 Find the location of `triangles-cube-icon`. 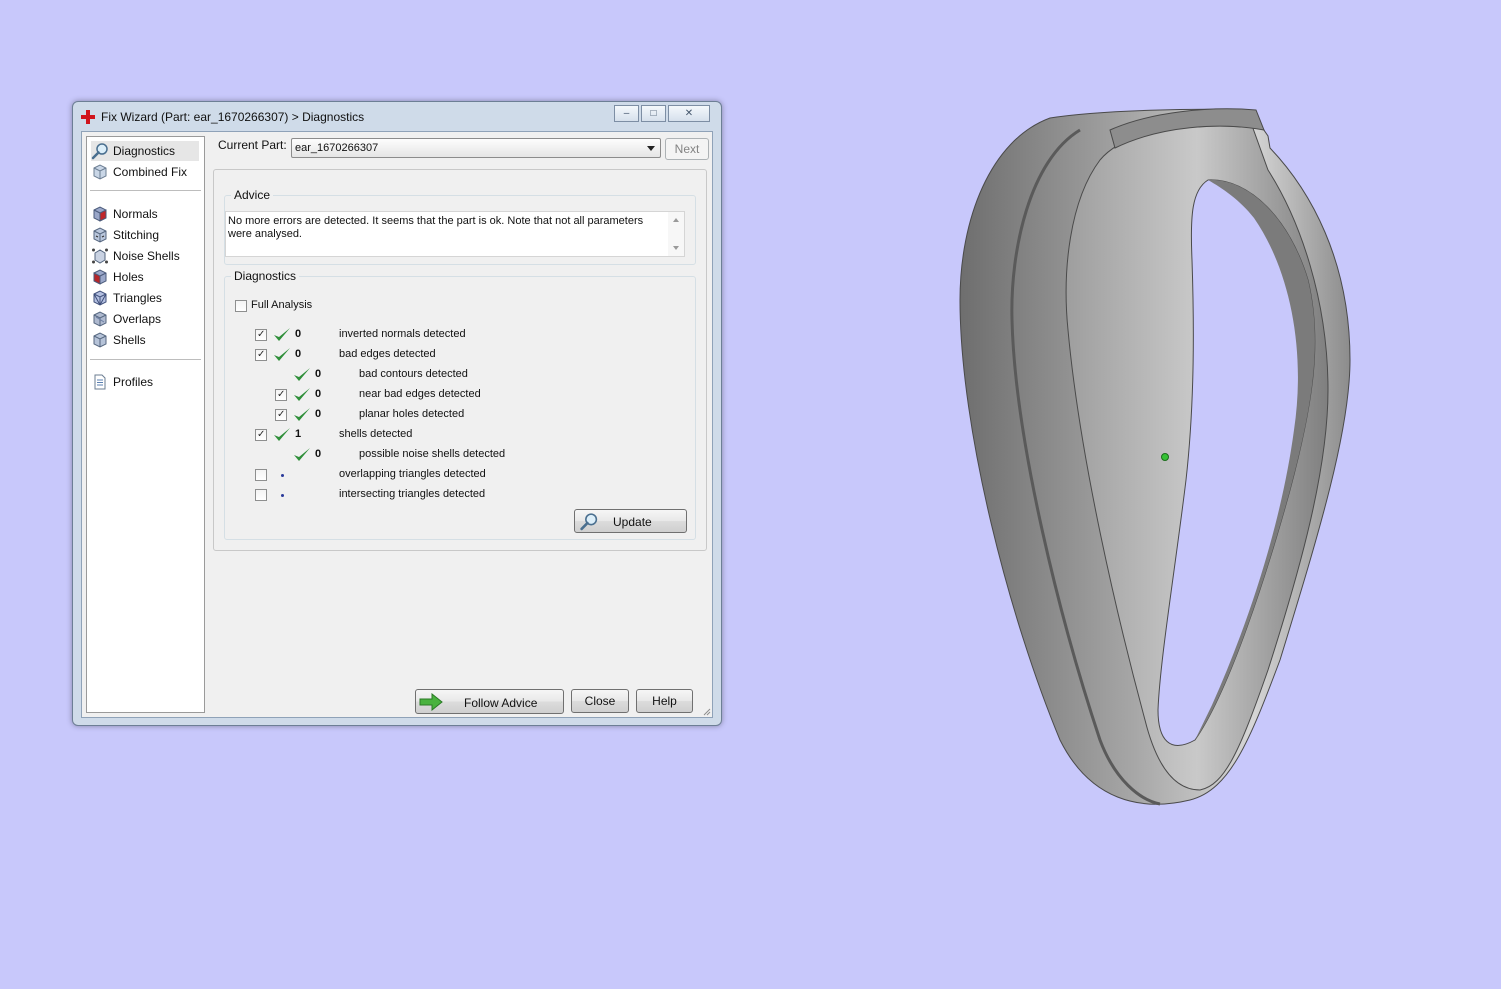

triangles-cube-icon is located at coordinates (100, 298).